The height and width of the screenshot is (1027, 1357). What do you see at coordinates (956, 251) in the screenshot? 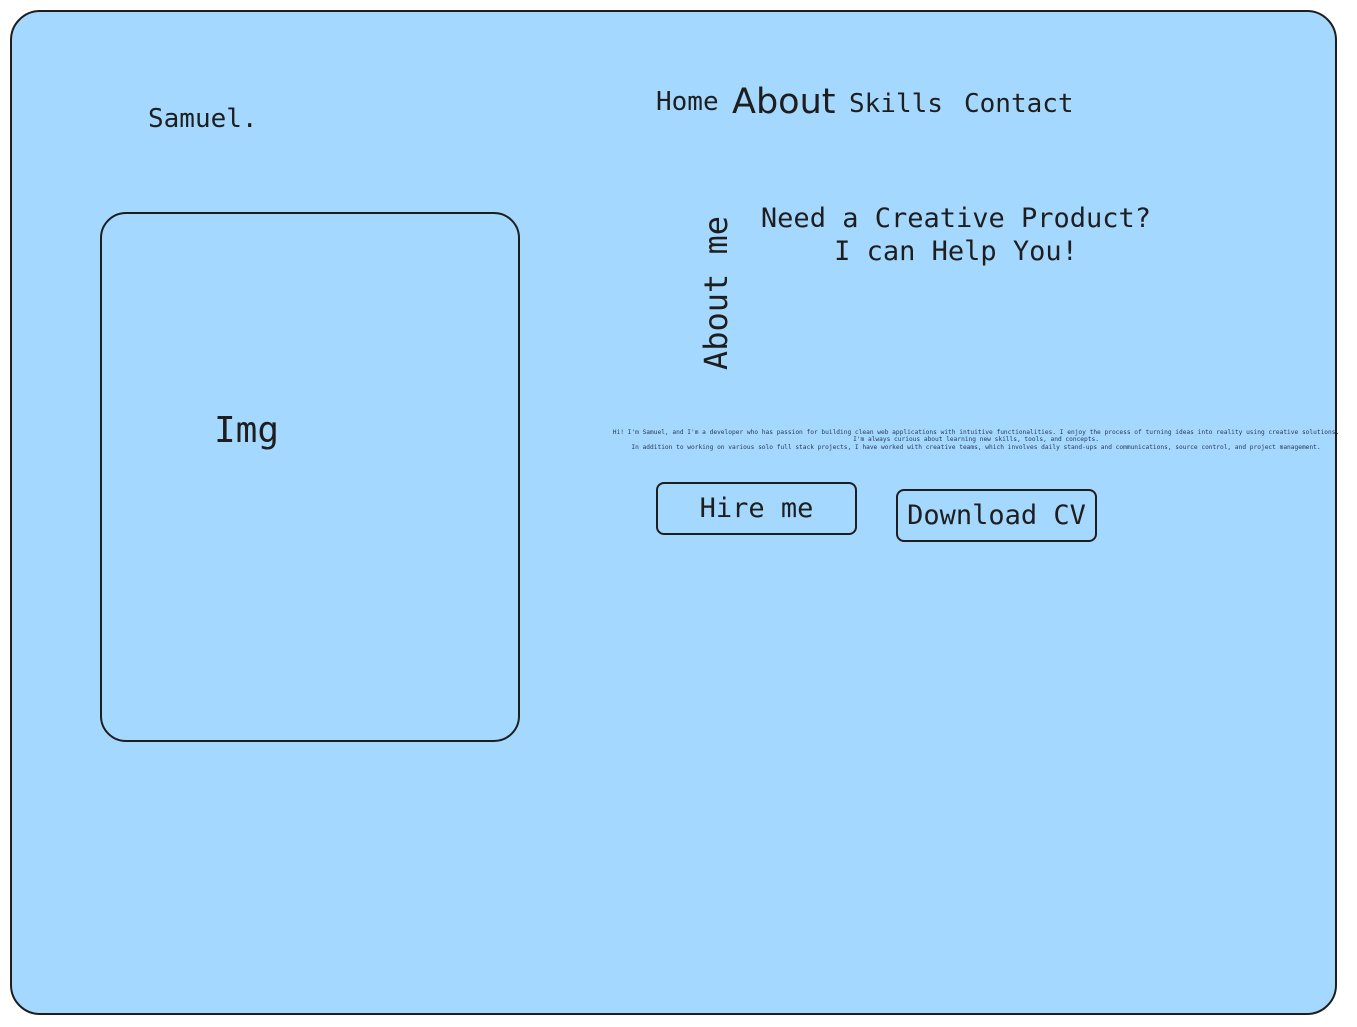
I see `headline-line-2: I can Help You!` at bounding box center [956, 251].